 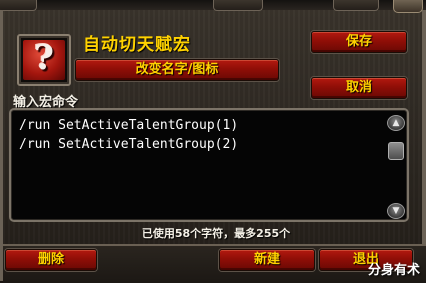 What do you see at coordinates (396, 151) in the screenshot?
I see `scroll-thumb` at bounding box center [396, 151].